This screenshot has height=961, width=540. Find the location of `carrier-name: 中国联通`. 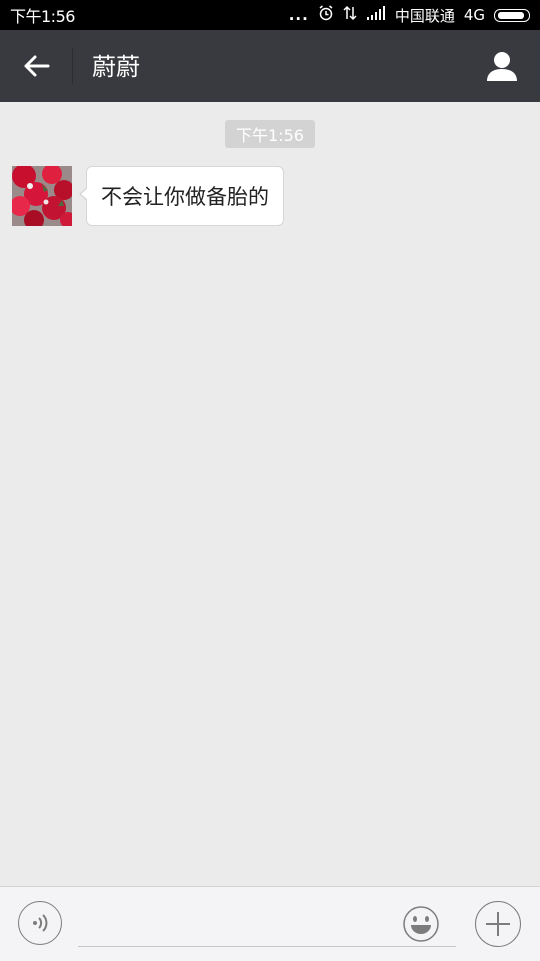

carrier-name: 中国联通 is located at coordinates (424, 15).